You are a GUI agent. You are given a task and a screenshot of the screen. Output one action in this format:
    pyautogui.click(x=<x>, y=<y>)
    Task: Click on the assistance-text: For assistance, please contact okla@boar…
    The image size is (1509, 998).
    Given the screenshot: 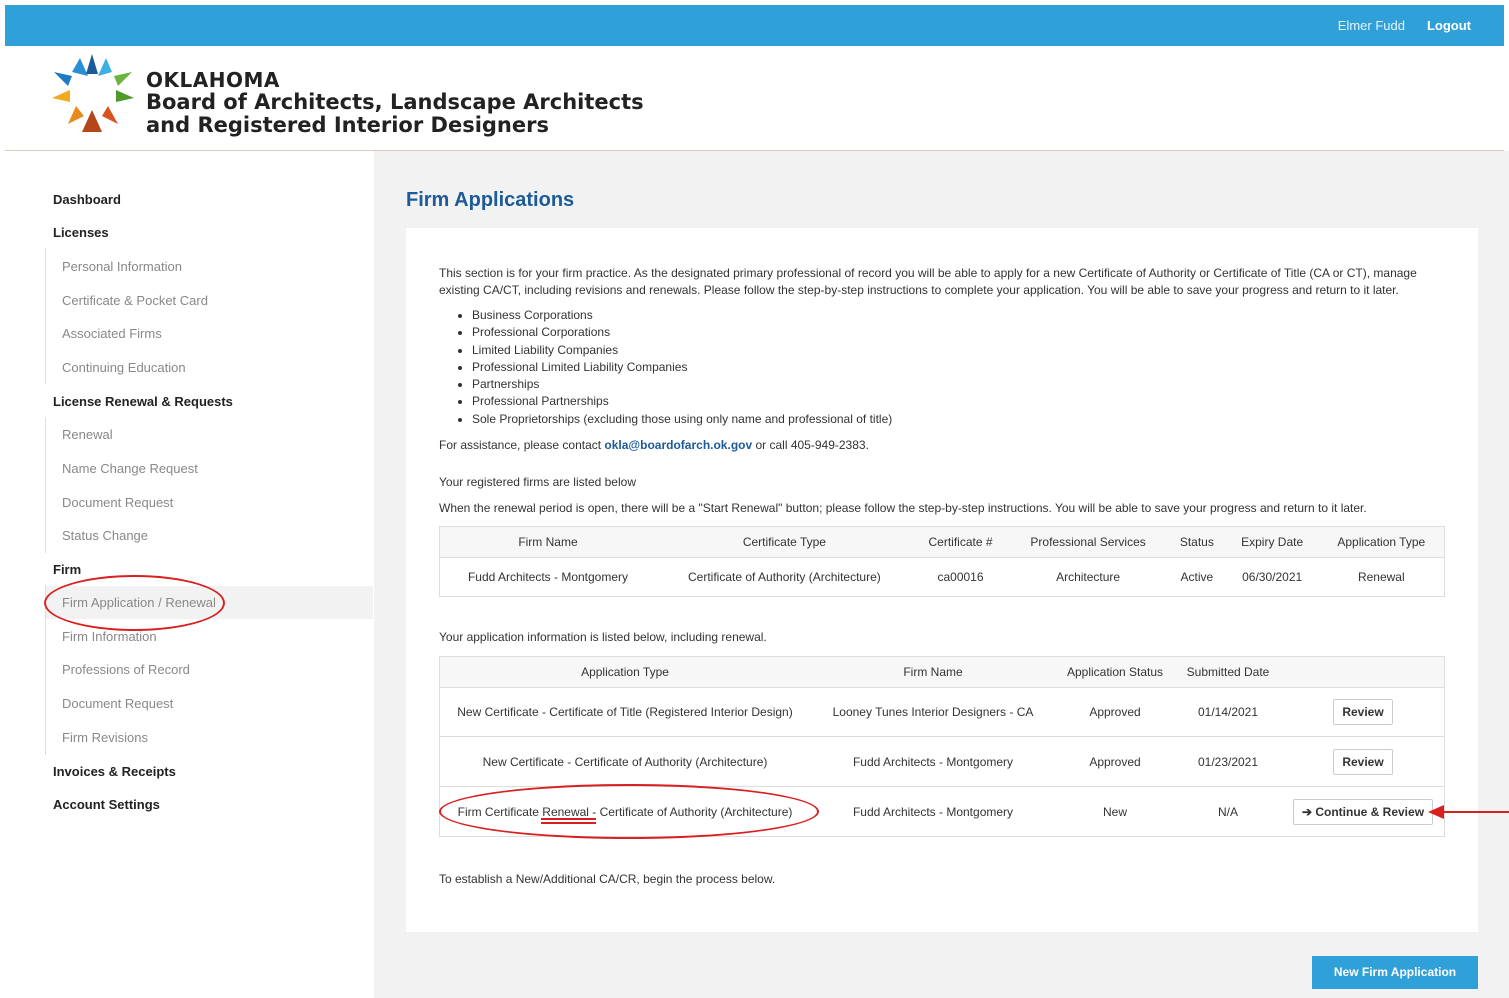 What is the action you would take?
    pyautogui.click(x=654, y=445)
    